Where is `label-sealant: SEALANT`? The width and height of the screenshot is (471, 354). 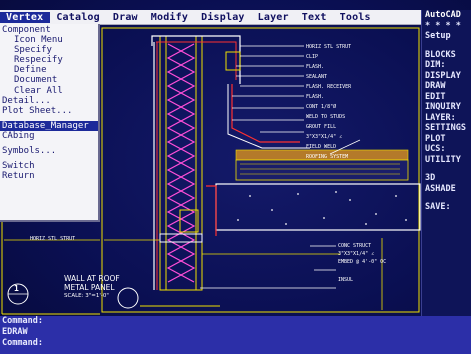
label-sealant: SEALANT is located at coordinates (317, 77).